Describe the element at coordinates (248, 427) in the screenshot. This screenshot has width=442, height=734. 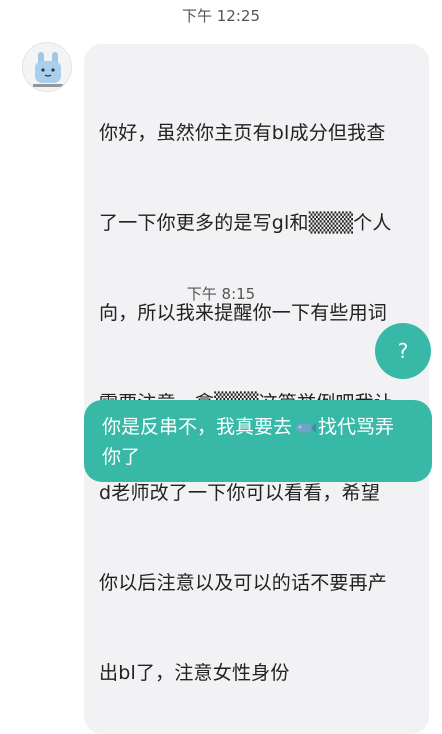
I see `message-line: 你是反串不，我真要去 找代骂弄` at that location.